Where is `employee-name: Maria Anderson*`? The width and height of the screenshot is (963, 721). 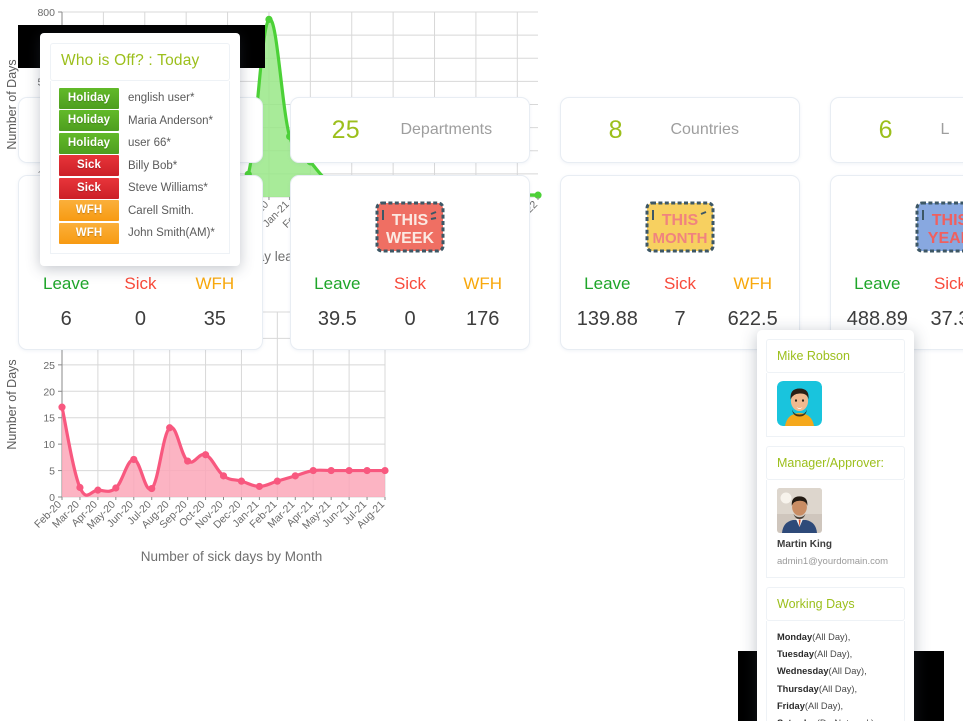
employee-name: Maria Anderson* is located at coordinates (171, 120).